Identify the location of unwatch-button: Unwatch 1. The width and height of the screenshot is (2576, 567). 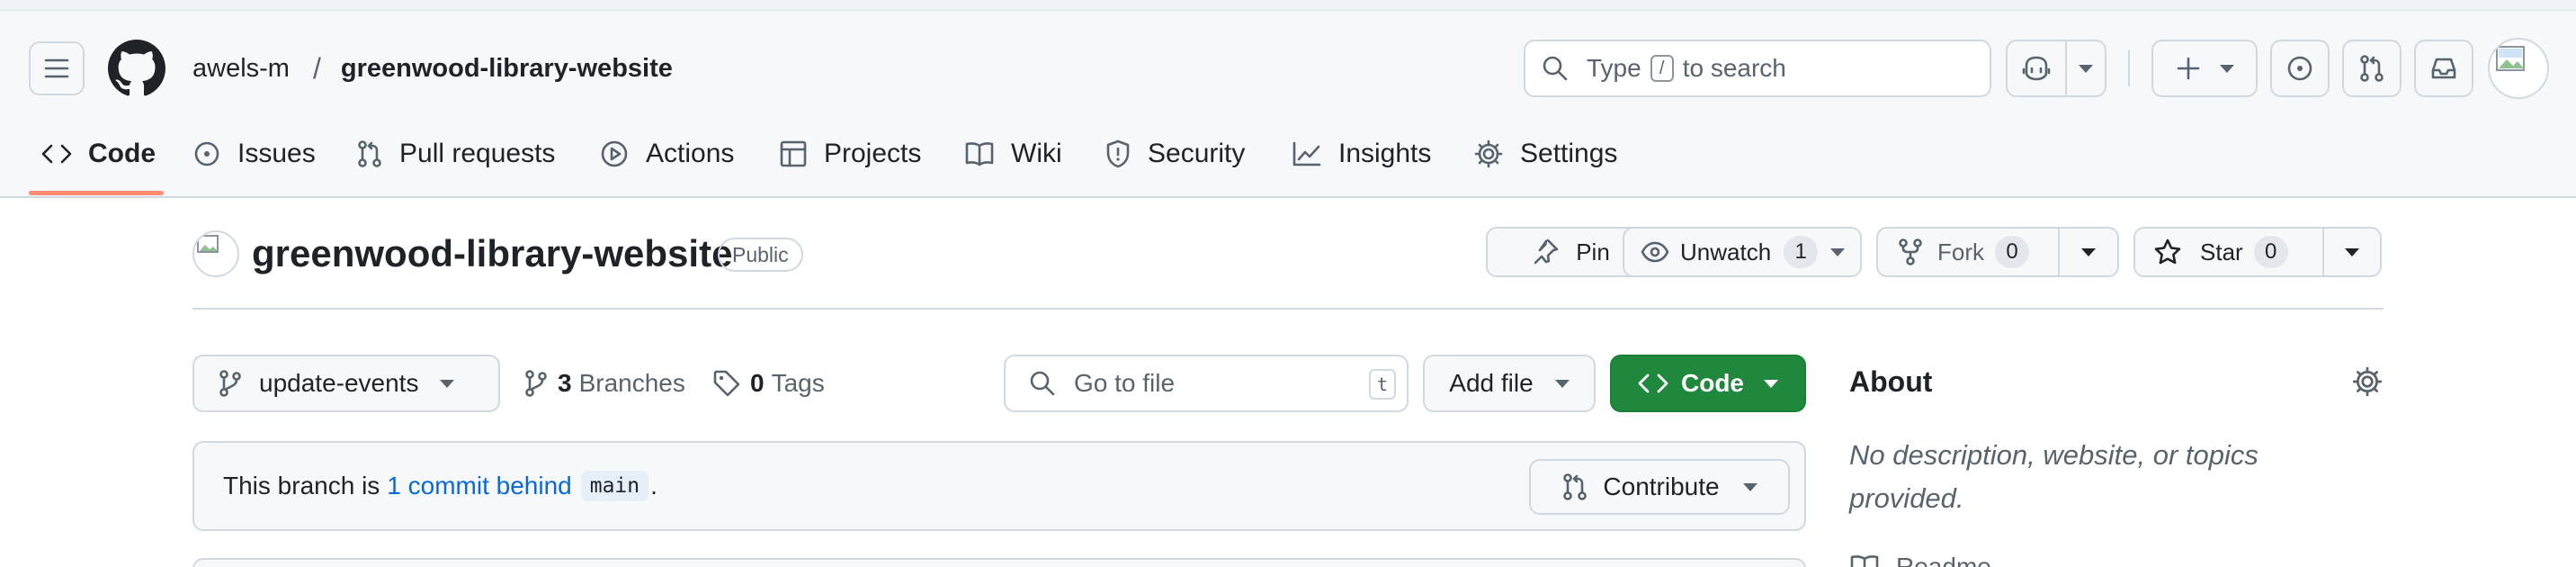
(1742, 252).